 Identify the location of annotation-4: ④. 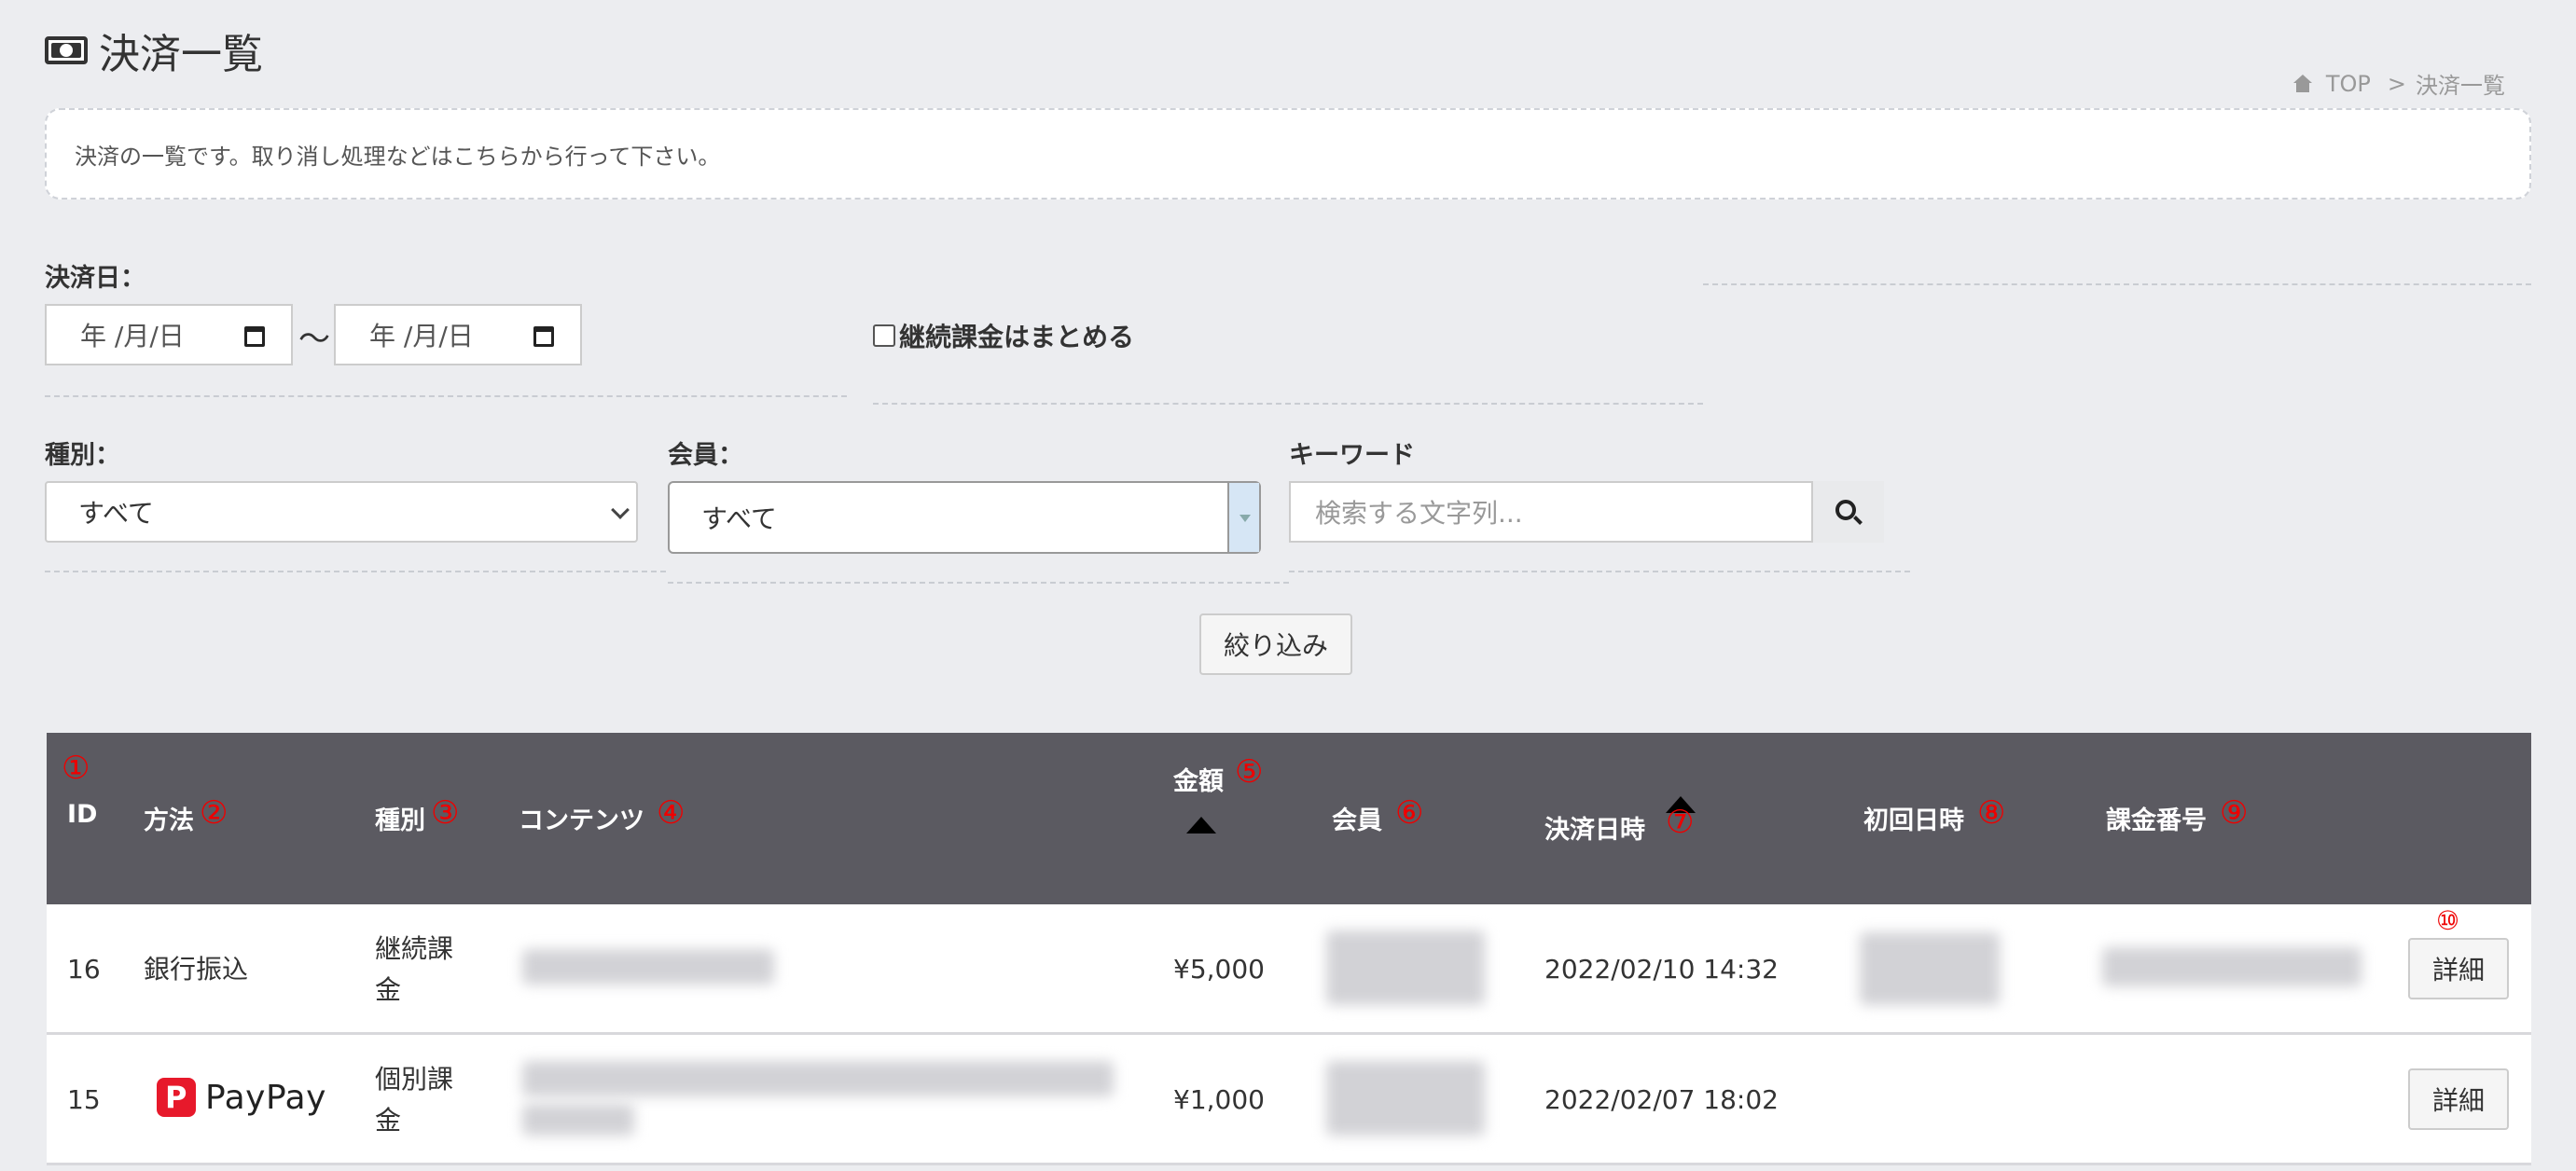
(671, 813).